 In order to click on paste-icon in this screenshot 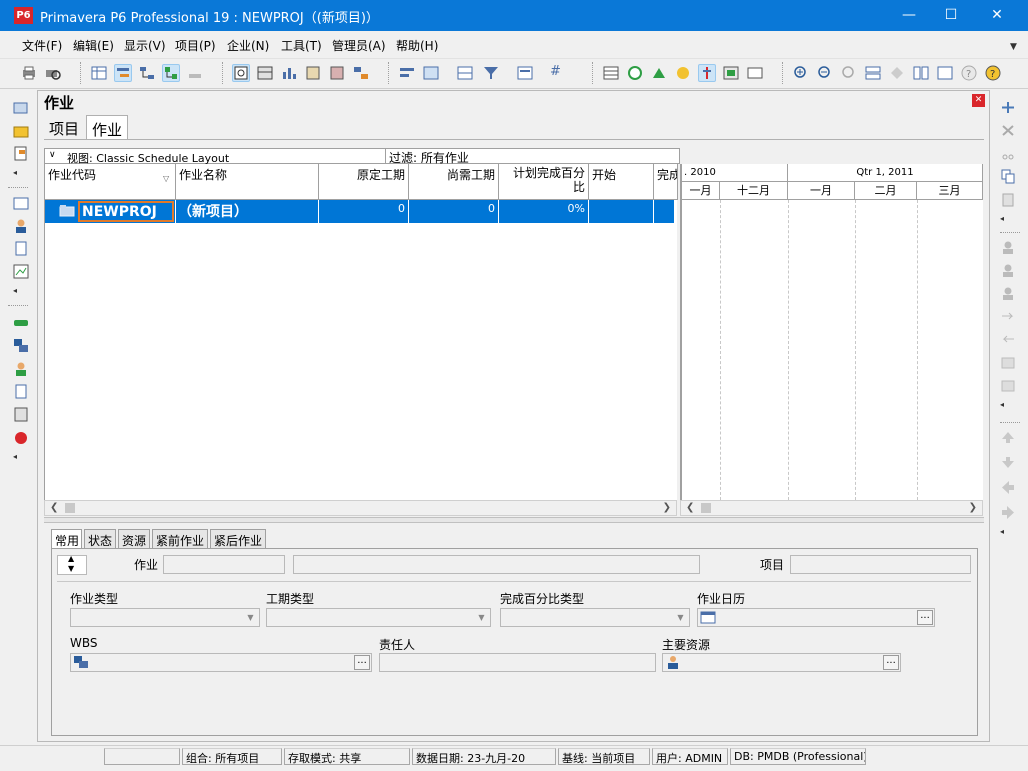, I will do `click(1008, 199)`.